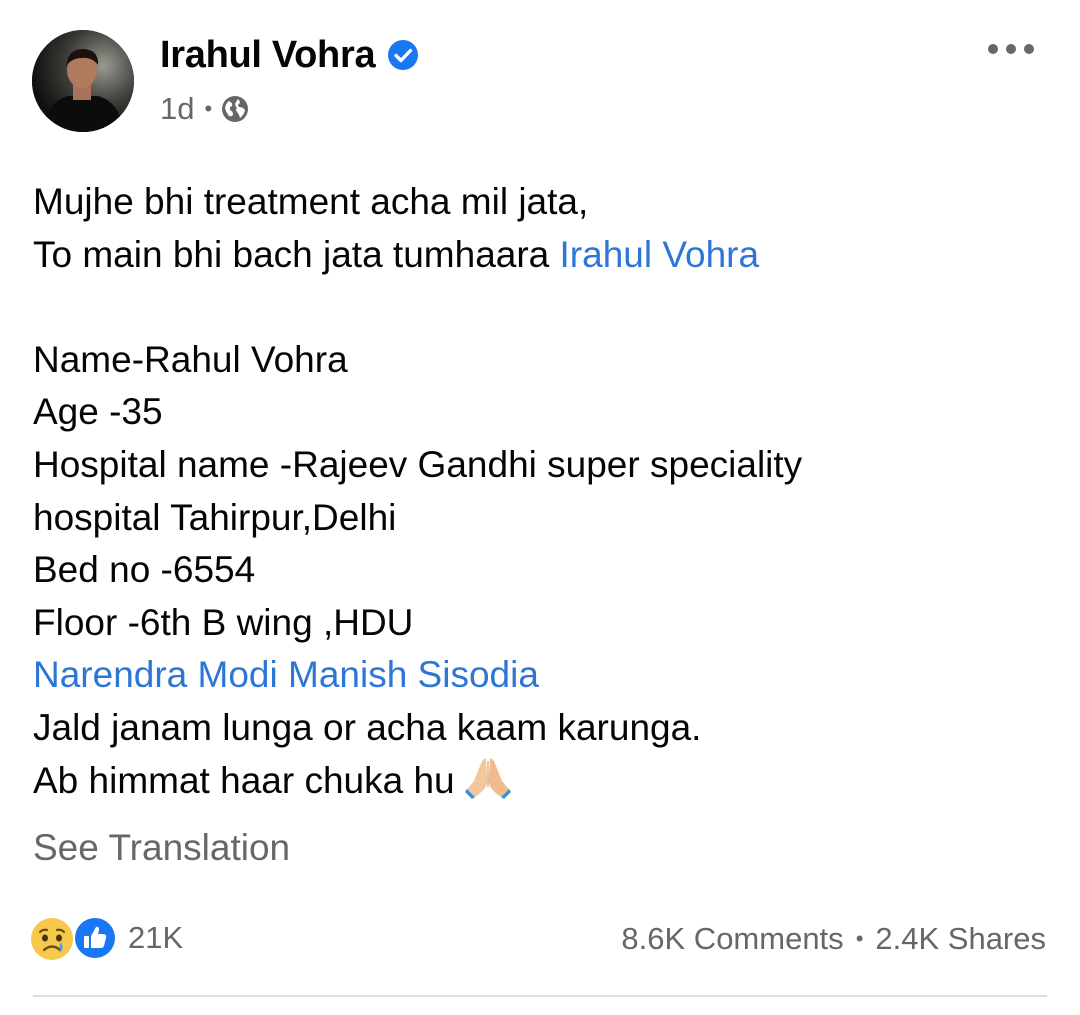  Describe the element at coordinates (538, 781) in the screenshot. I see `post-line: Ab himmat haar chuka hu` at that location.